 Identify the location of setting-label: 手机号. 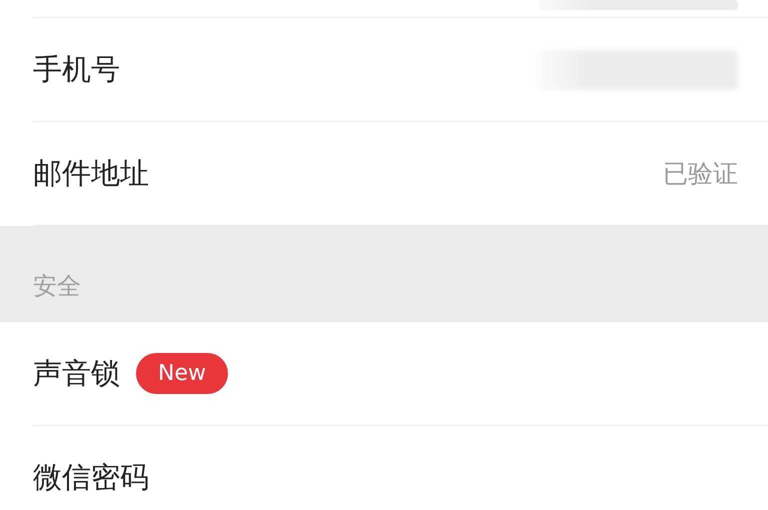
(76, 70).